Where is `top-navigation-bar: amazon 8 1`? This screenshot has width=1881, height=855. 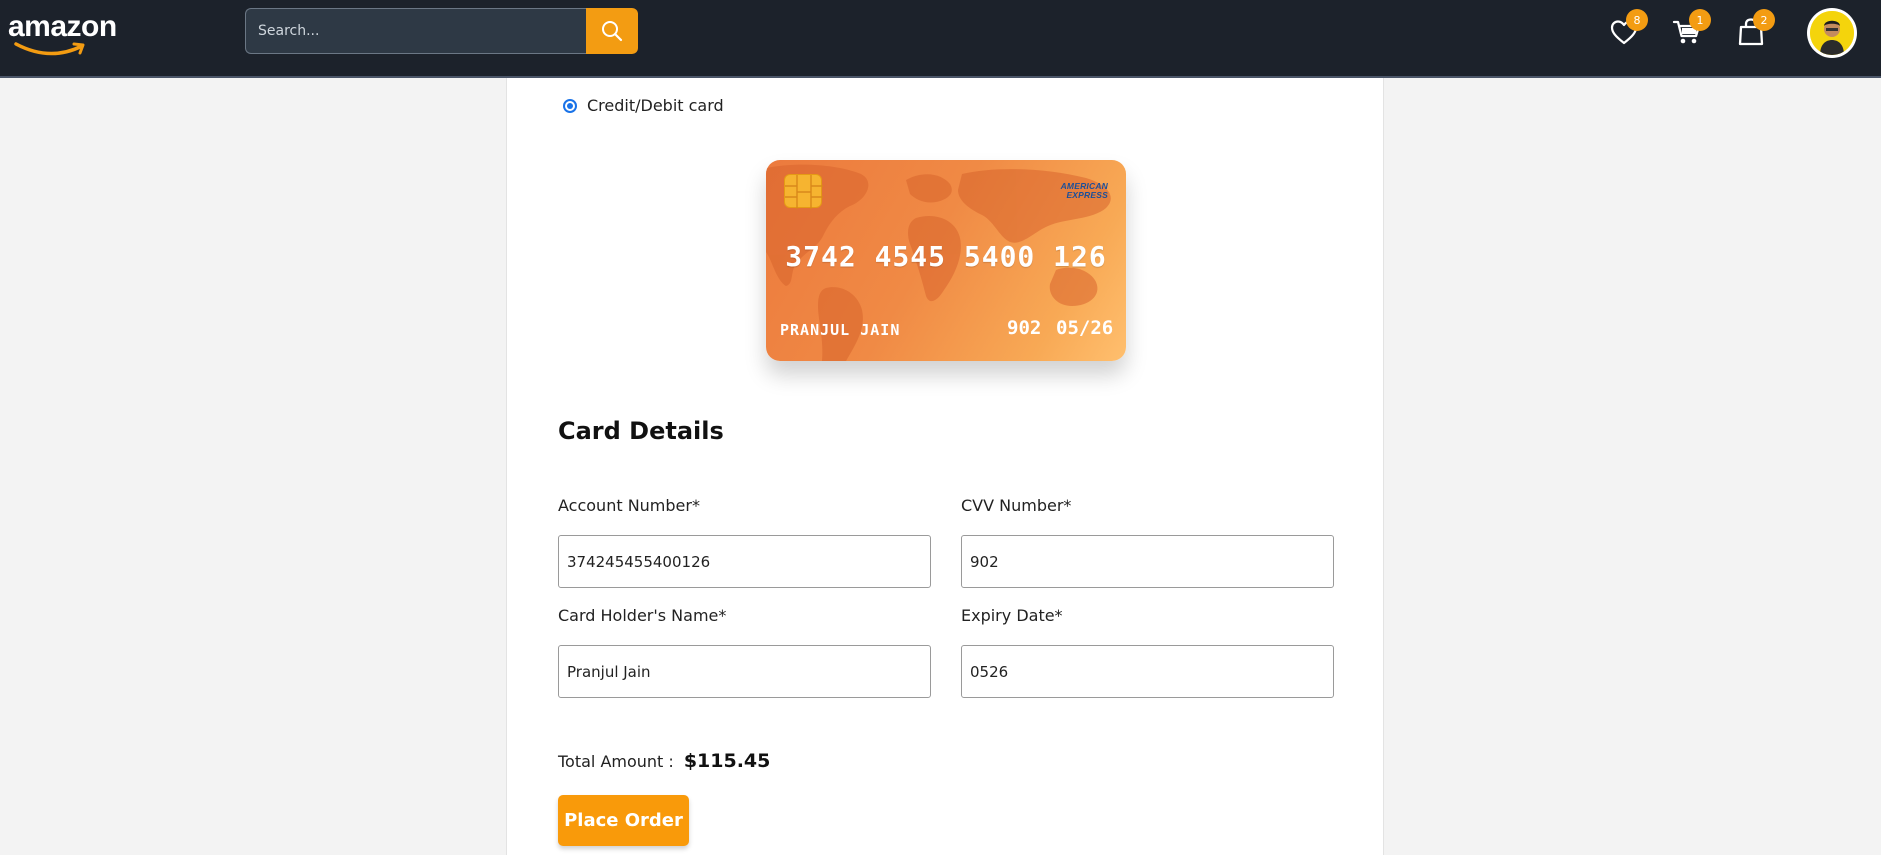 top-navigation-bar: amazon 8 1 is located at coordinates (940, 39).